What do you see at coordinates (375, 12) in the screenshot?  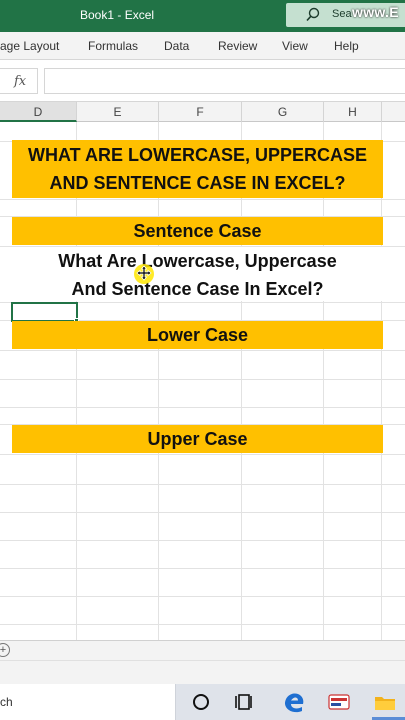 I see `watermark-text: www.E` at bounding box center [375, 12].